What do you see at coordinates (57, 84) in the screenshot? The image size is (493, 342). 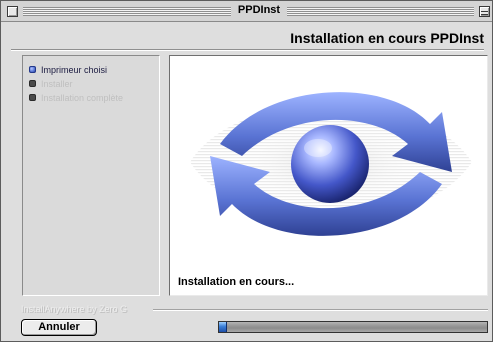 I see `step-label: Installer` at bounding box center [57, 84].